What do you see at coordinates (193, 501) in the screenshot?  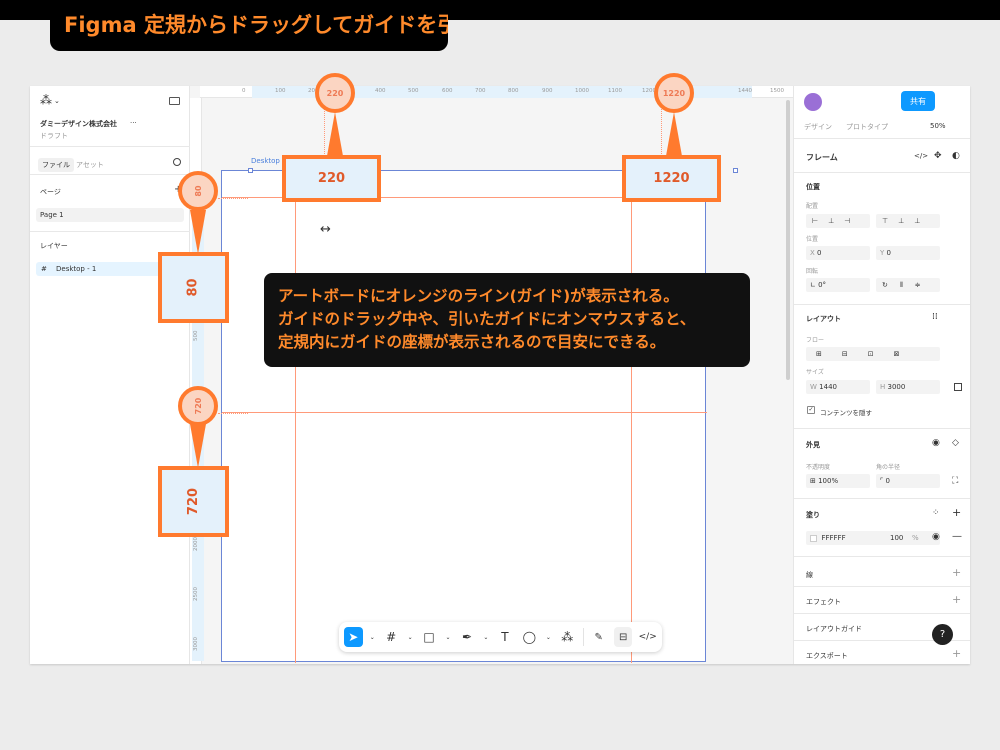 I see `callout-box-720: 720` at bounding box center [193, 501].